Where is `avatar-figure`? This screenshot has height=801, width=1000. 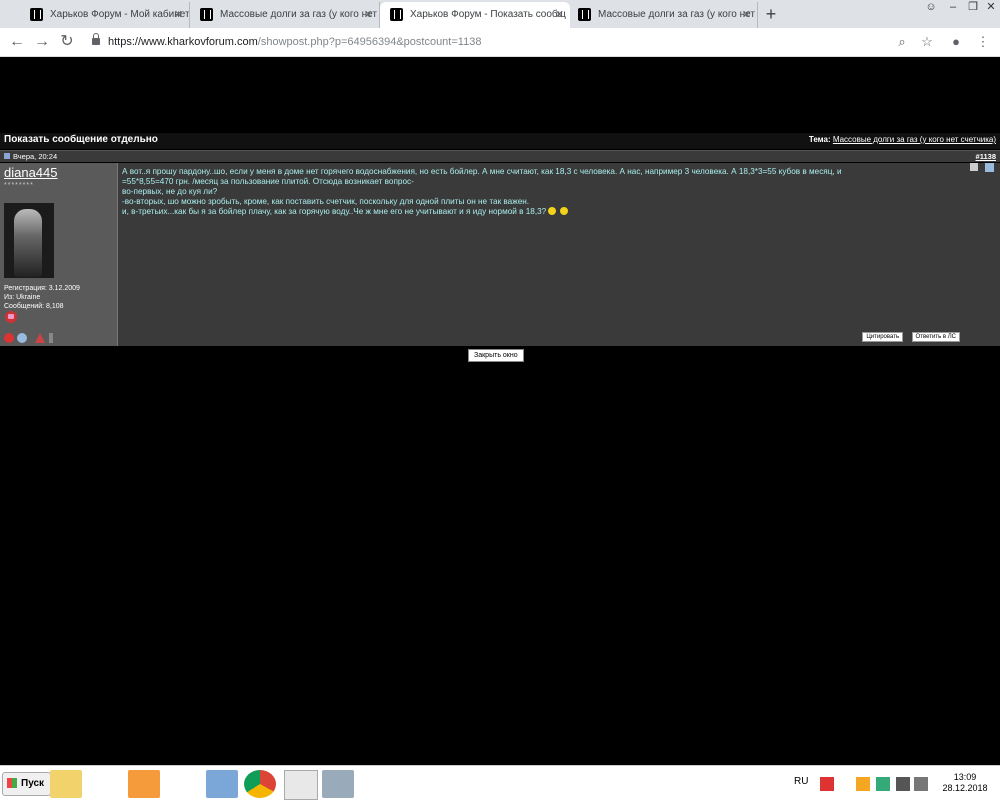 avatar-figure is located at coordinates (28, 243).